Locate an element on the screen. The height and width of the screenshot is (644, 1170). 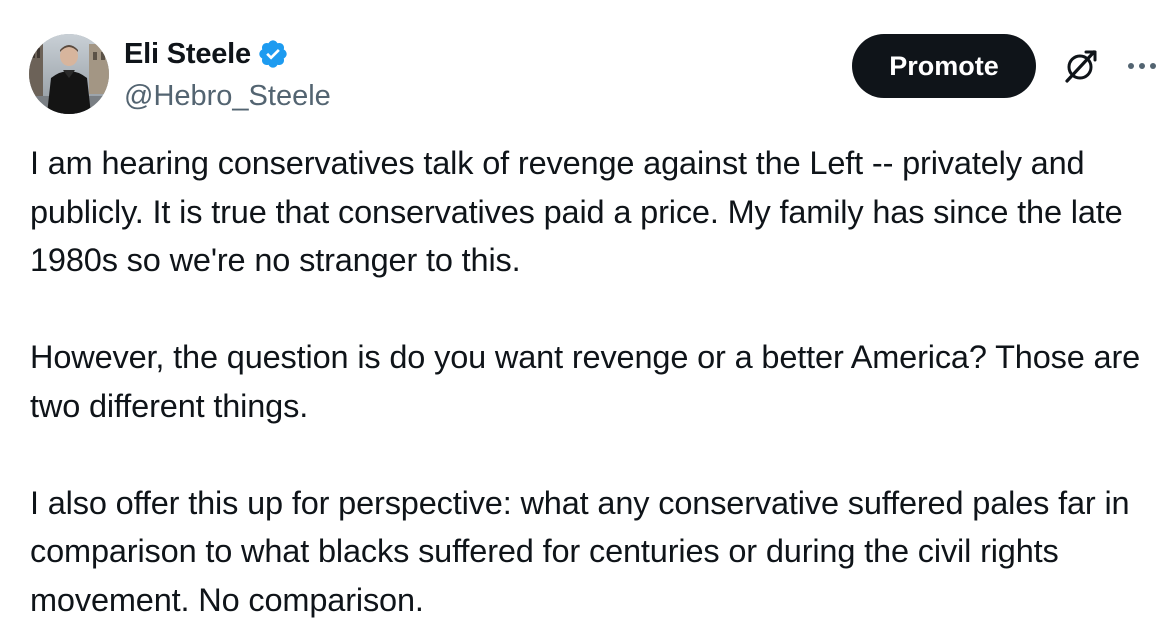
avatar is located at coordinates (69, 74).